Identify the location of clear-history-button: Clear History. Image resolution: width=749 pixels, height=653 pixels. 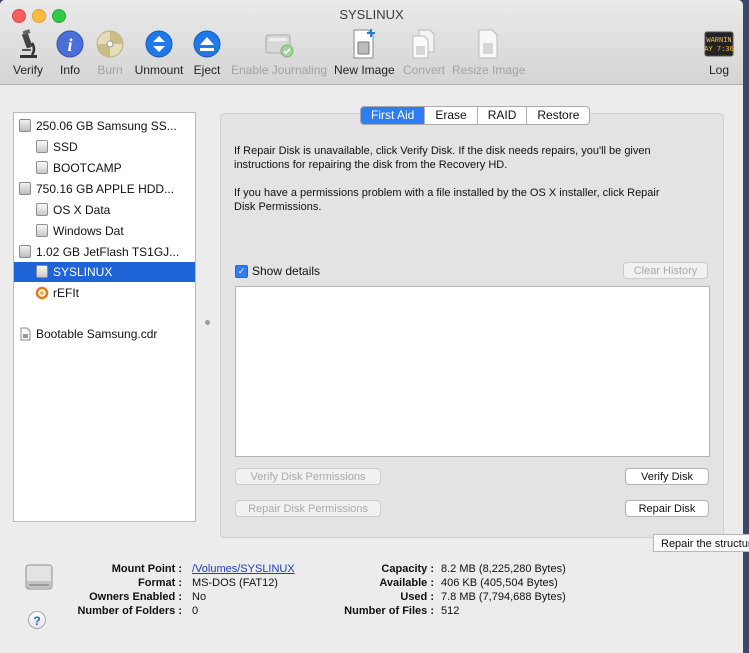
(665, 270).